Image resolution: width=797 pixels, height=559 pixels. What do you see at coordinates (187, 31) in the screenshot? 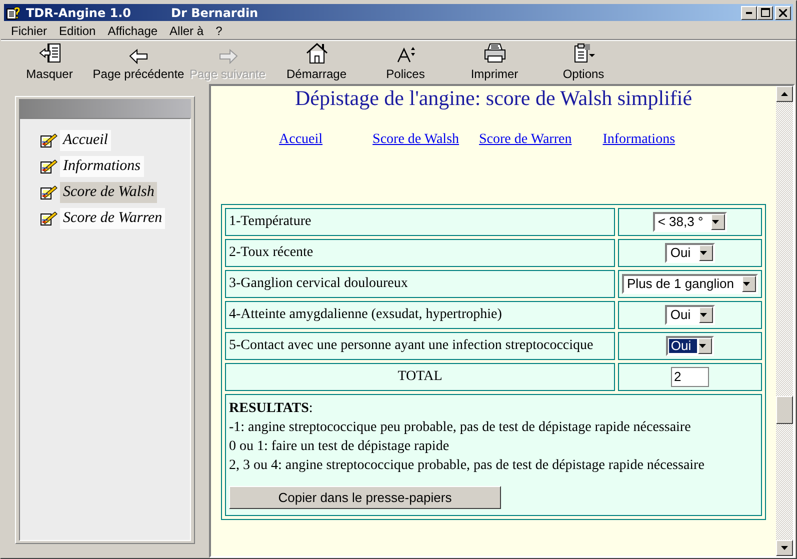
I see `menu-item: Aller à` at bounding box center [187, 31].